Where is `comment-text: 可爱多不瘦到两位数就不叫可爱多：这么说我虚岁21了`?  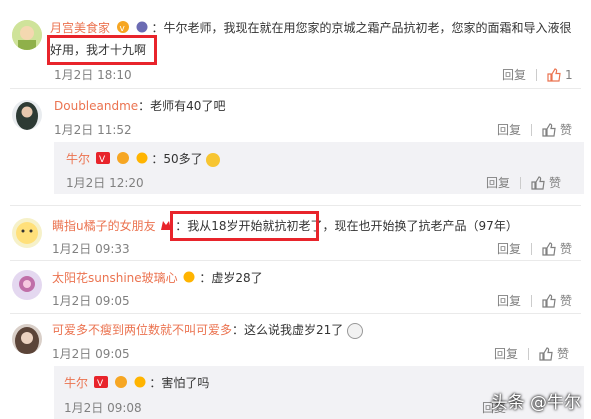 comment-text: 可爱多不瘦到两位数就不叫可爱多：这么说我虚岁21了 is located at coordinates (208, 330).